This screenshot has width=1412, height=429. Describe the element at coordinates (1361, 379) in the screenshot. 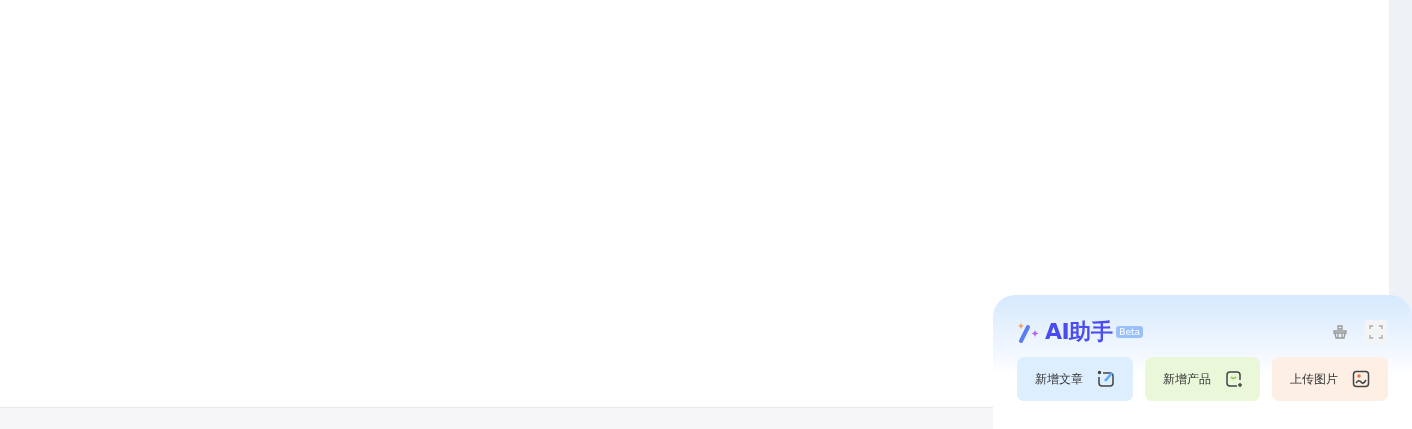

I see `image-icon` at that location.